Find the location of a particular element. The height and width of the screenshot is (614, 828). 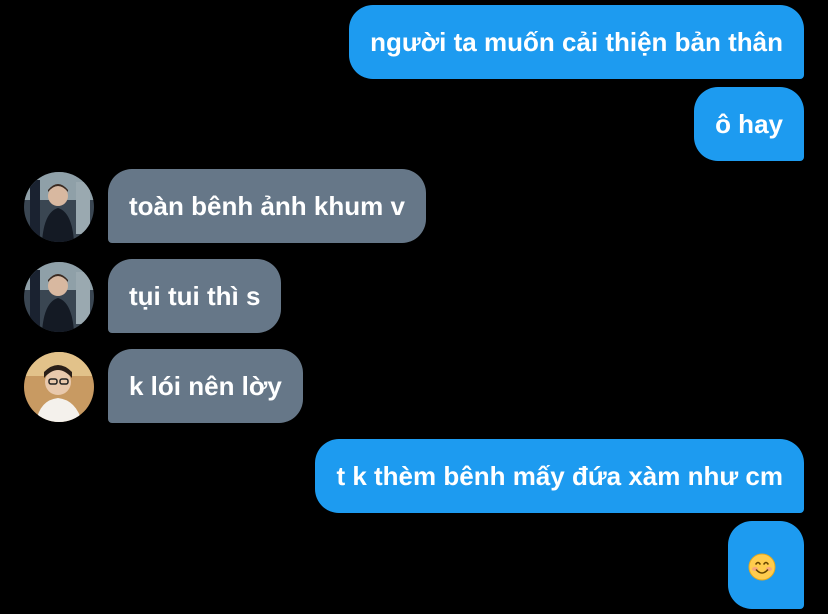

message-bubble-sent: người ta muốn cải thiện bản thân is located at coordinates (576, 42).